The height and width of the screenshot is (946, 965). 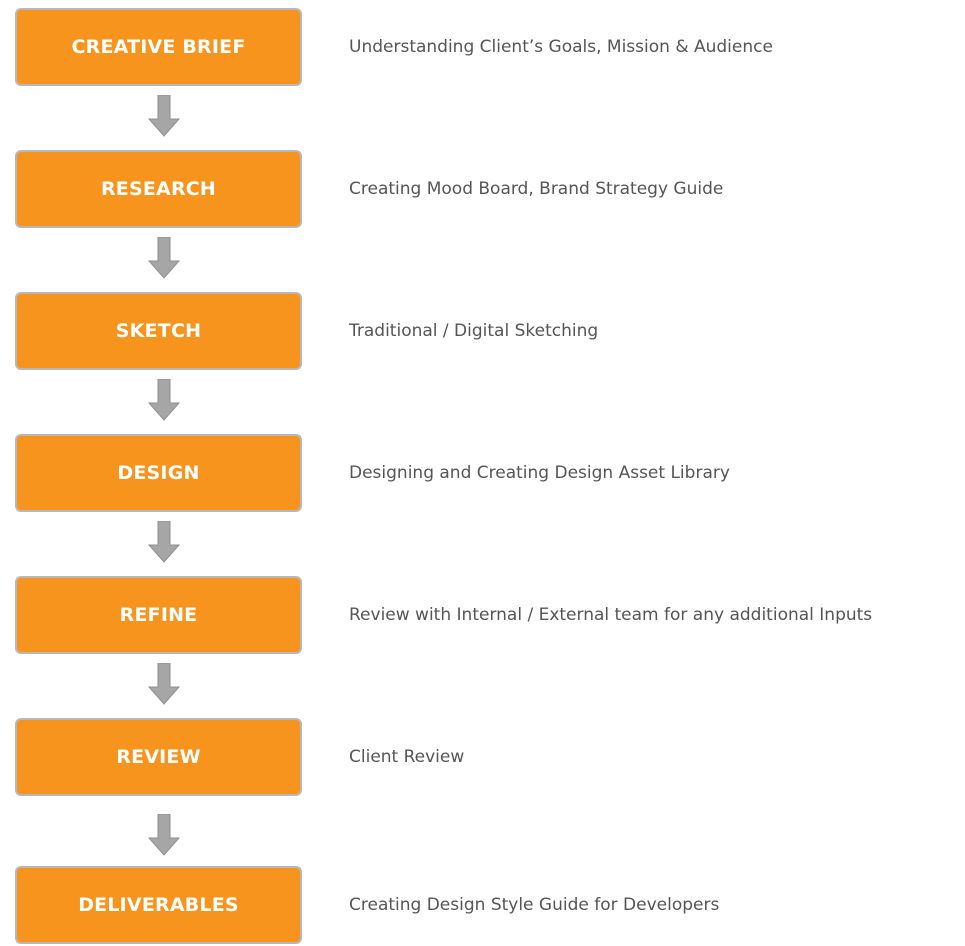 I want to click on step-box: REVIEW, so click(x=158, y=757).